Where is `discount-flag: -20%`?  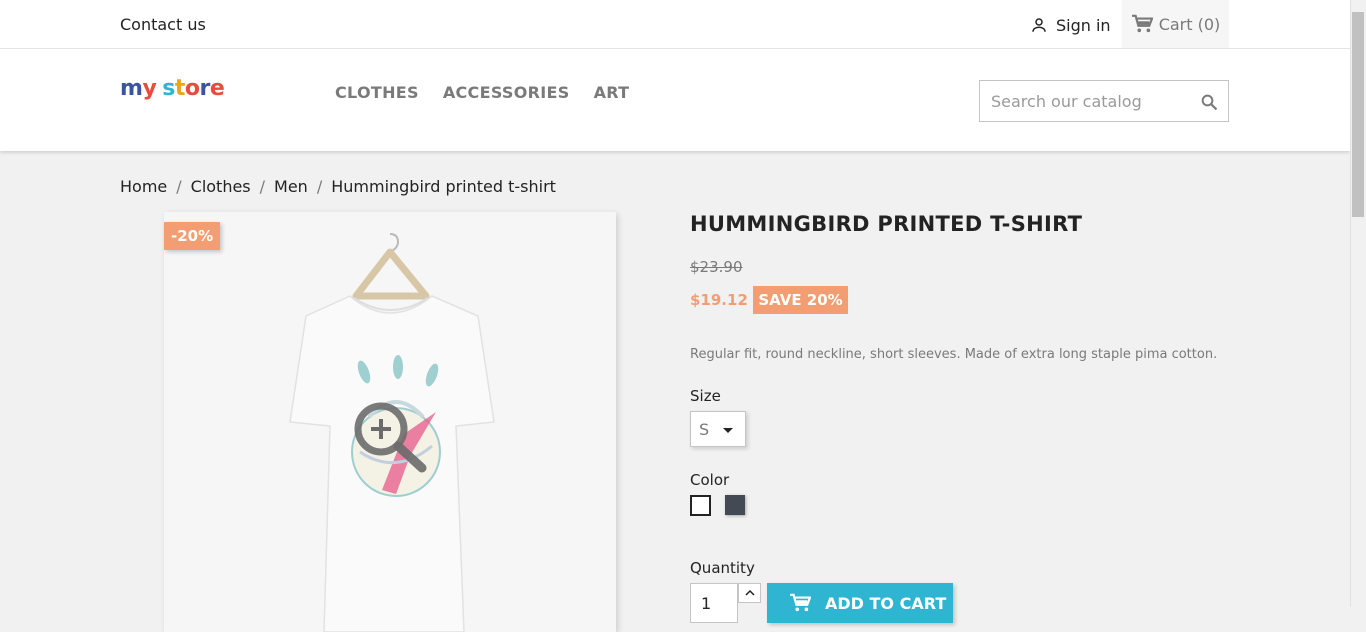 discount-flag: -20% is located at coordinates (192, 236).